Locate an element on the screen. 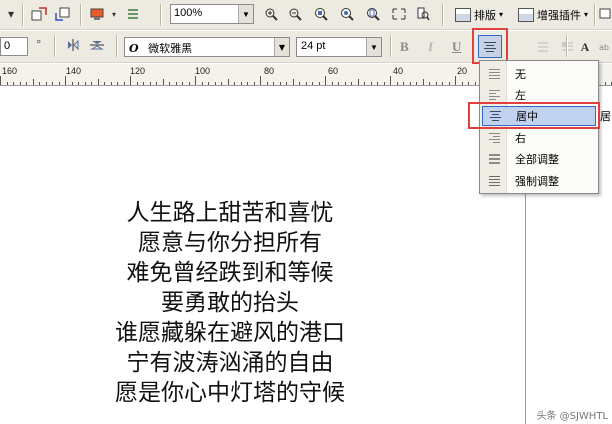 The image size is (612, 424). align-right-label: 右 is located at coordinates (520, 138).